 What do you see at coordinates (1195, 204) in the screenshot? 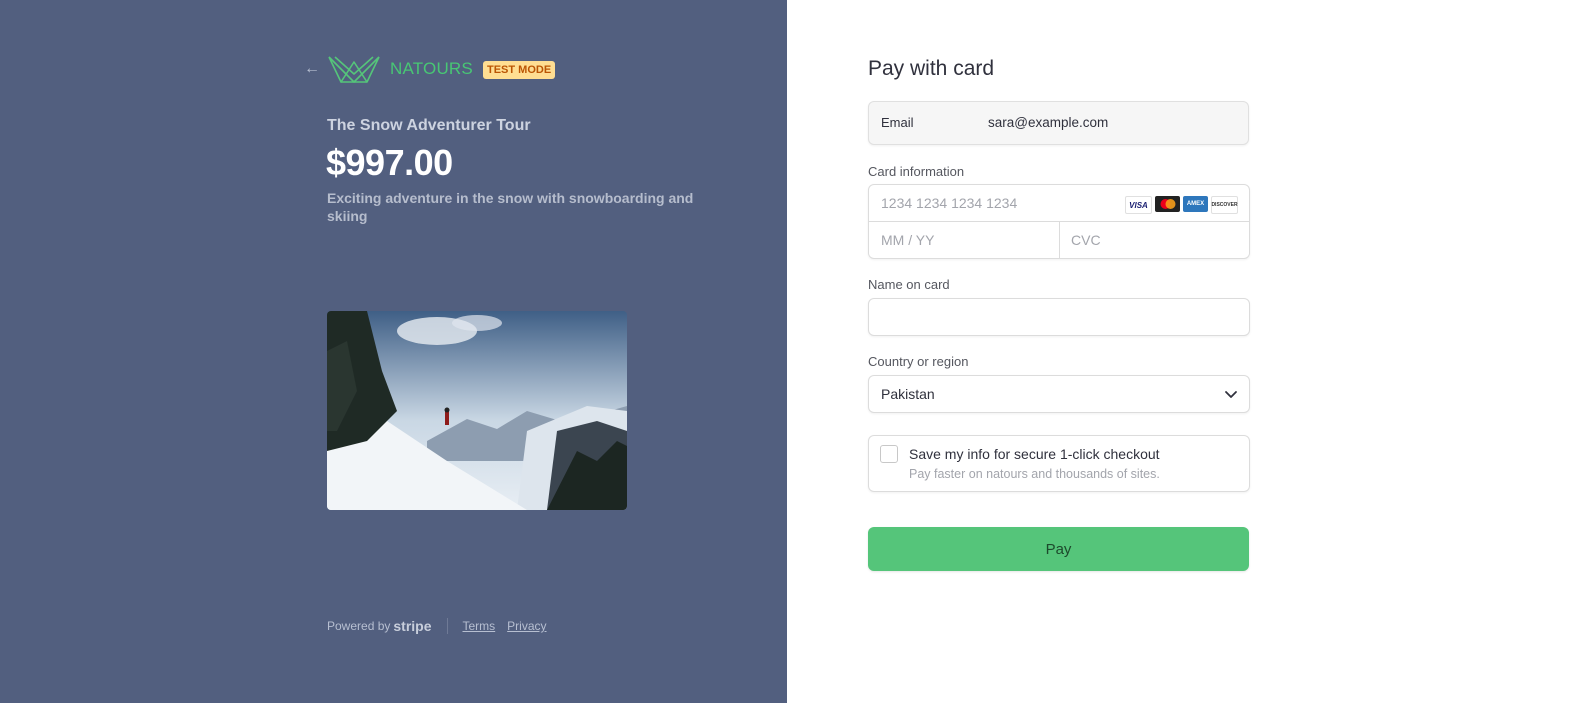
I see `amex-icon: AMEX` at bounding box center [1195, 204].